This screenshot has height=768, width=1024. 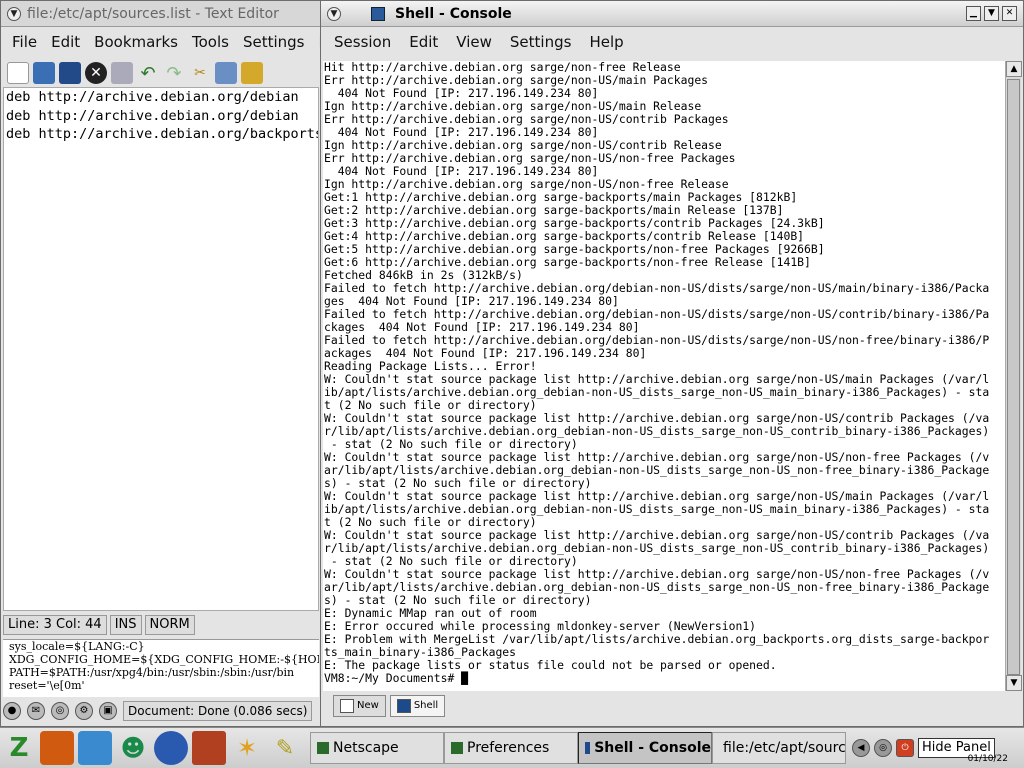 What do you see at coordinates (70, 73) in the screenshot?
I see `save-icon` at bounding box center [70, 73].